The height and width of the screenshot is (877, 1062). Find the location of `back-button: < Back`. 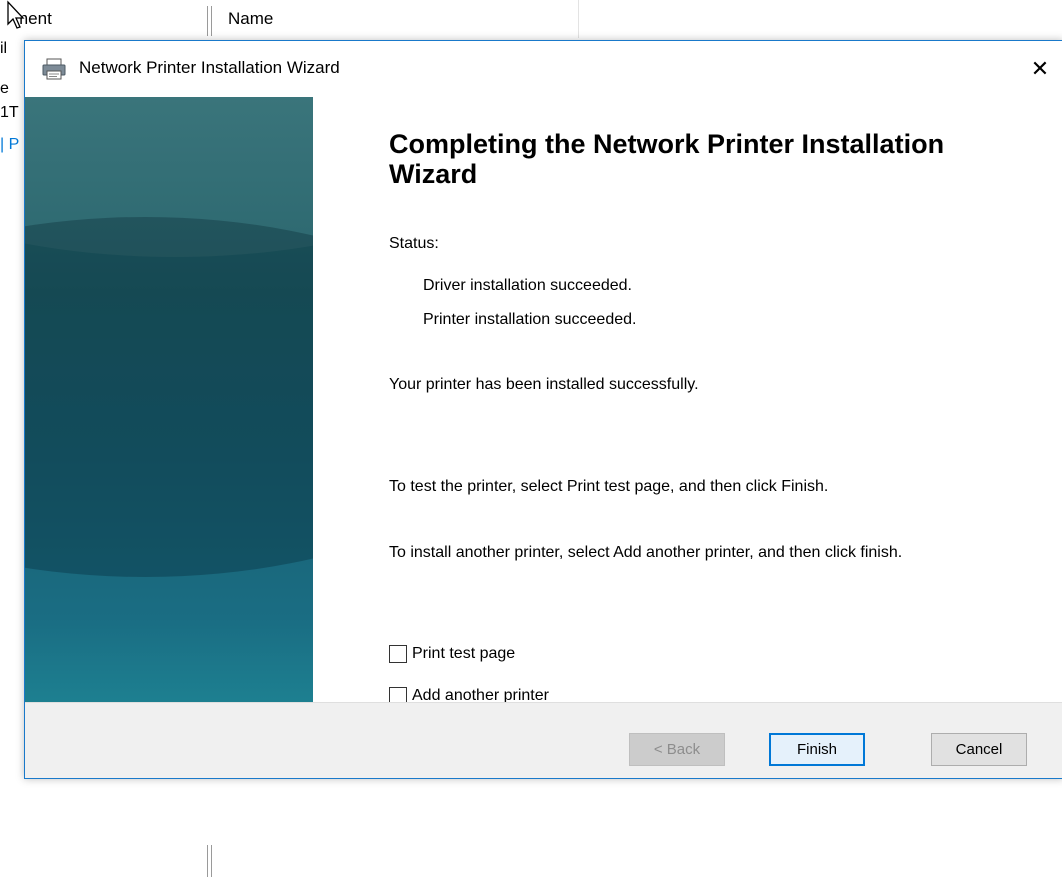

back-button: < Back is located at coordinates (677, 749).